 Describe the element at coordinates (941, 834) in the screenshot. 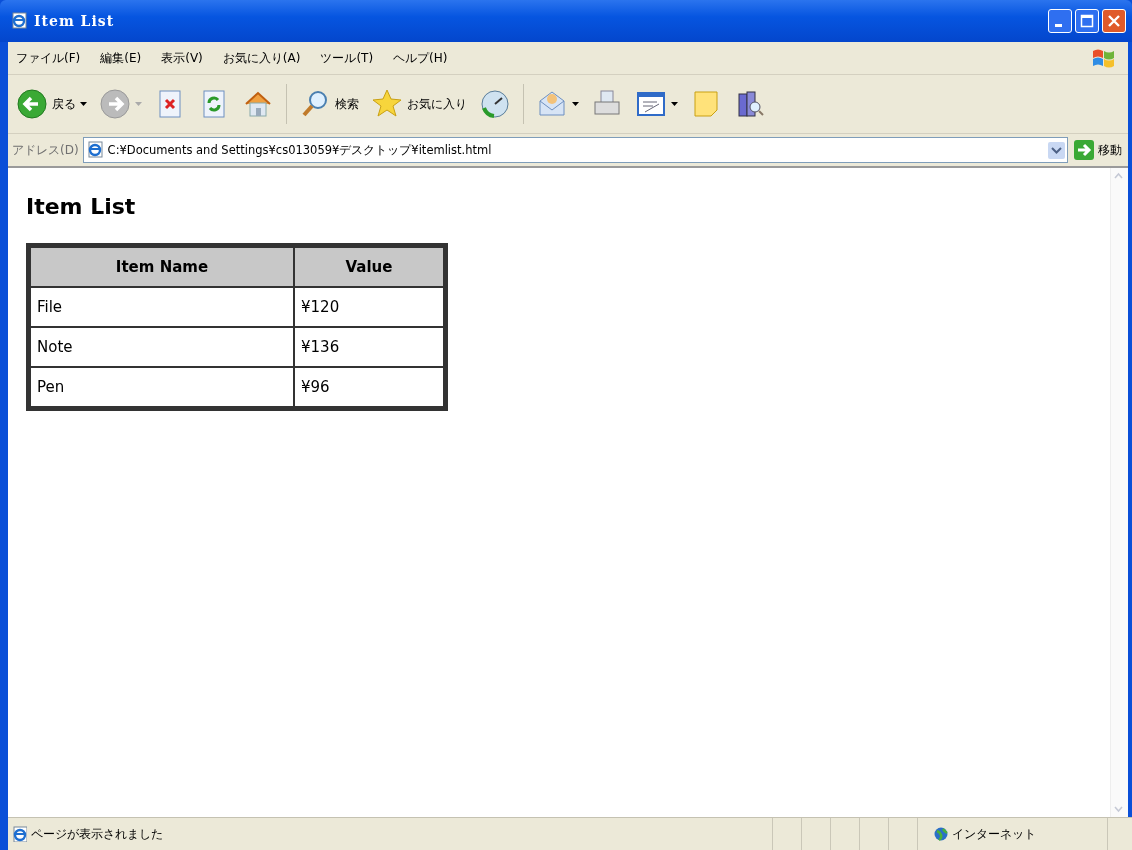

I see `globe-icon` at that location.